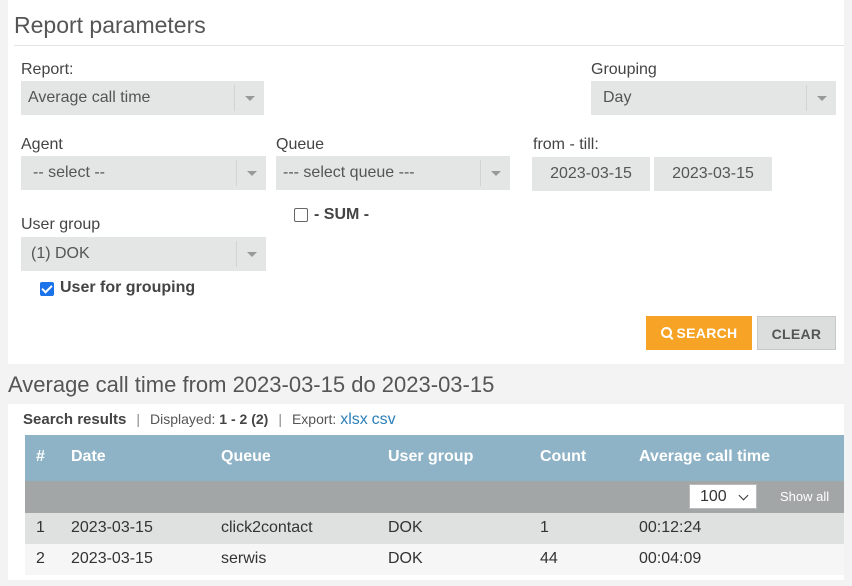 The image size is (852, 586). I want to click on column-header-number: #, so click(40, 457).